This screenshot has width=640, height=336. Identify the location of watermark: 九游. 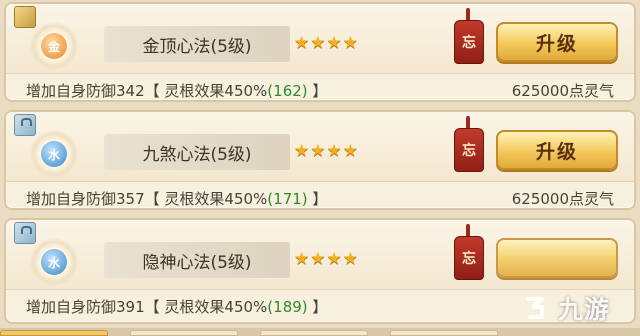
(566, 308).